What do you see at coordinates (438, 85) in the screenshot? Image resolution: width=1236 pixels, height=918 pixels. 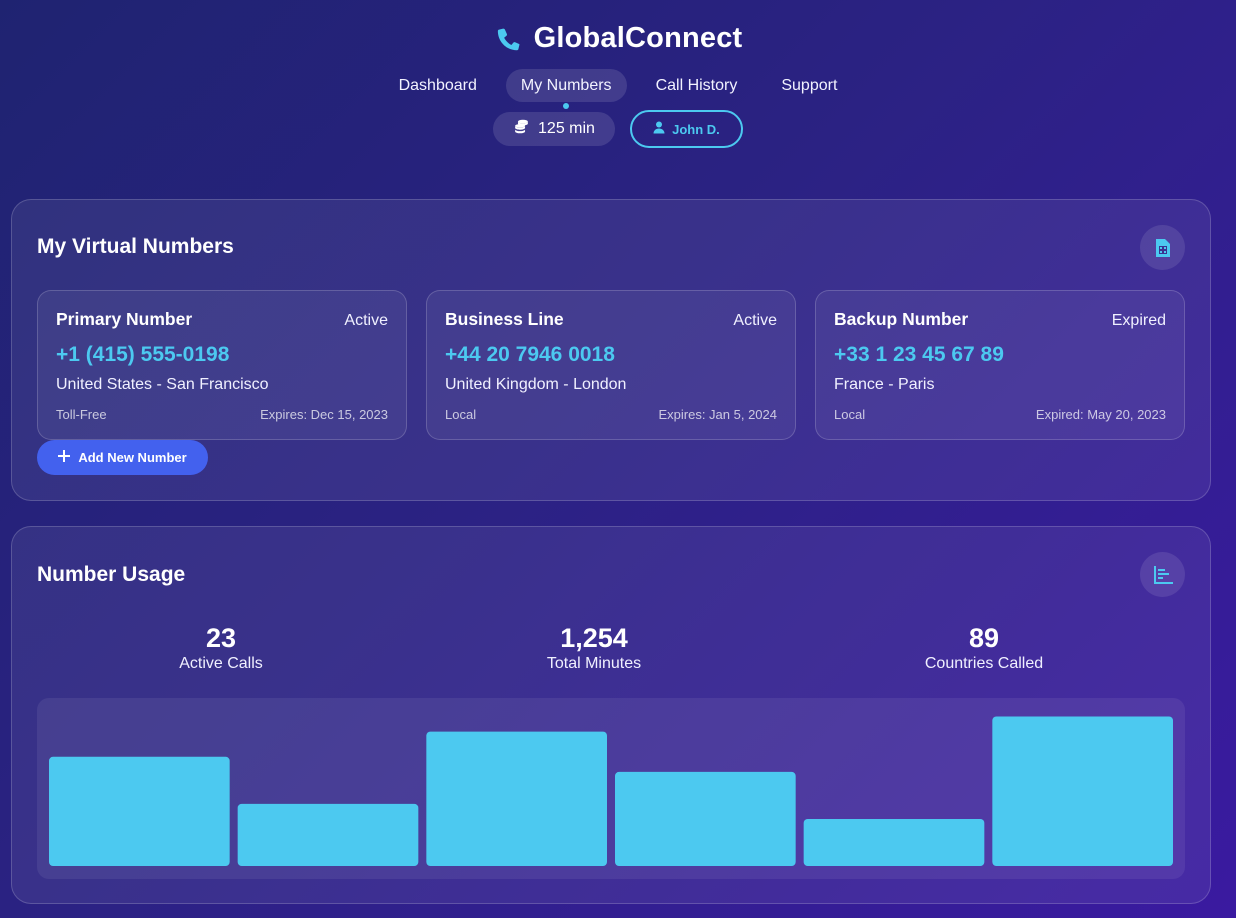 I see `nav-item-dashboard: Dashboard` at bounding box center [438, 85].